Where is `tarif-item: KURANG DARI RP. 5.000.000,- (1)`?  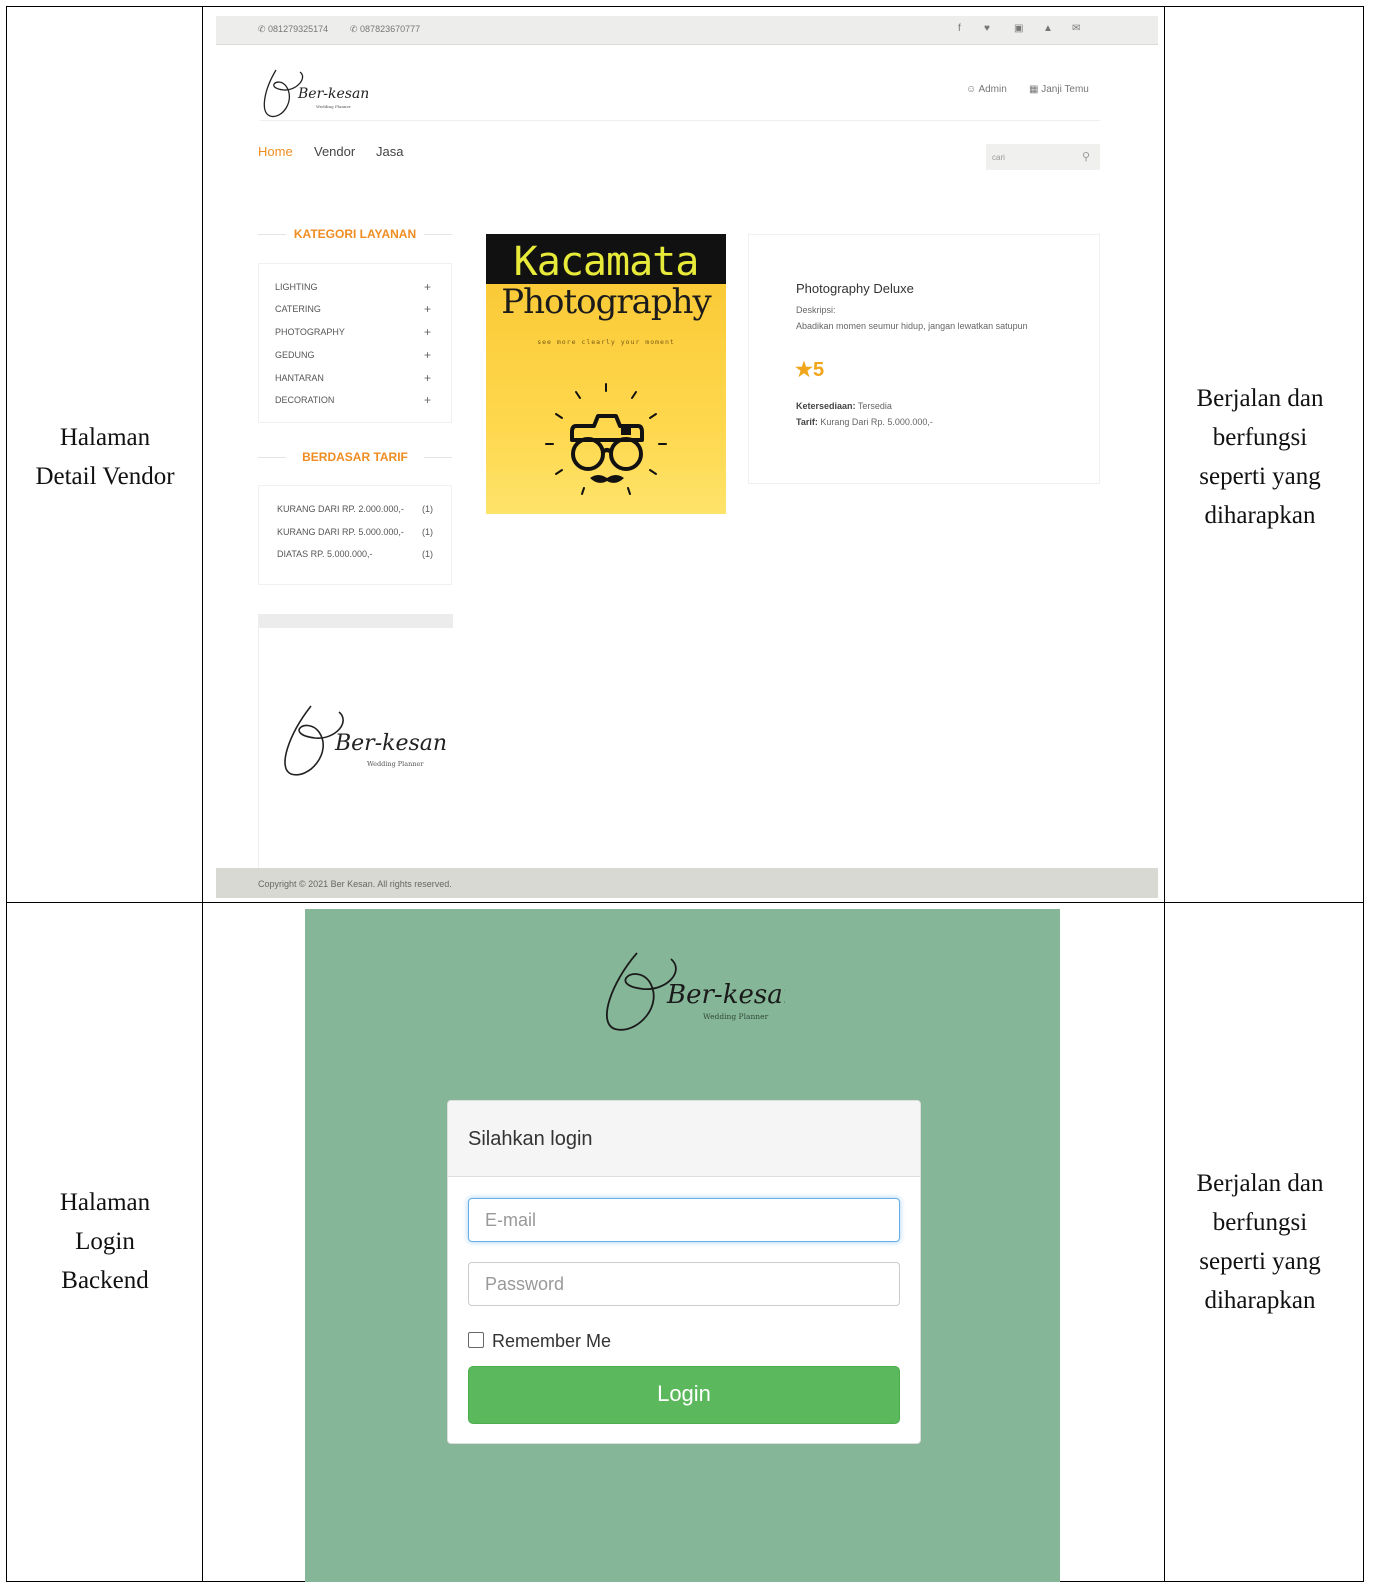
tarif-item: KURANG DARI RP. 5.000.000,- (1) is located at coordinates (355, 532).